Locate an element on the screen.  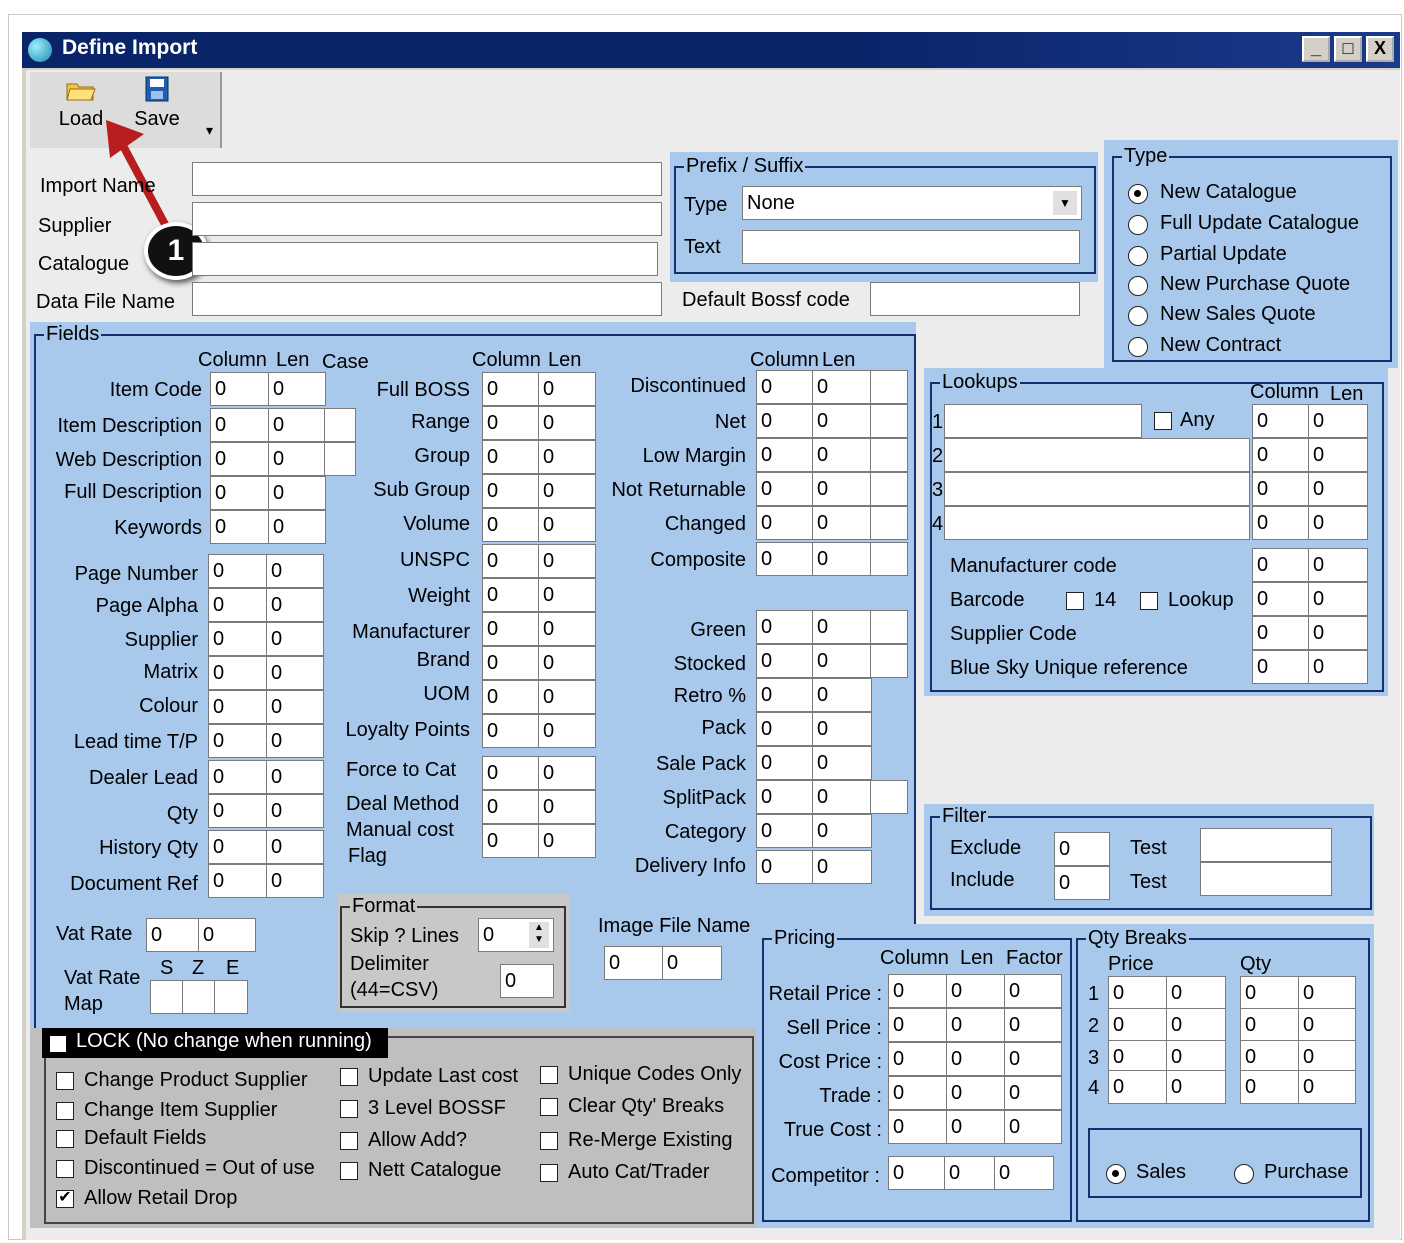
filter-include-test-input is located at coordinates (1266, 879).